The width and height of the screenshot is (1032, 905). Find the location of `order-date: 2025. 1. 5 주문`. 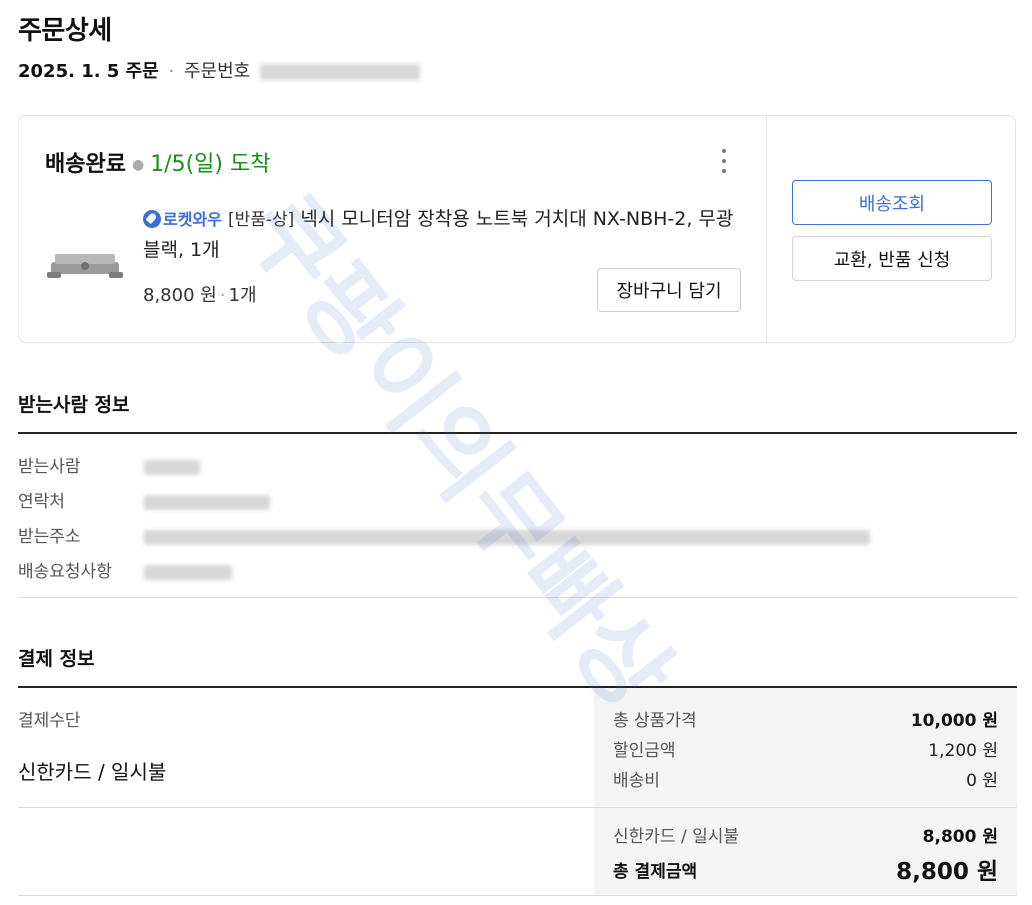

order-date: 2025. 1. 5 주문 is located at coordinates (88, 71).